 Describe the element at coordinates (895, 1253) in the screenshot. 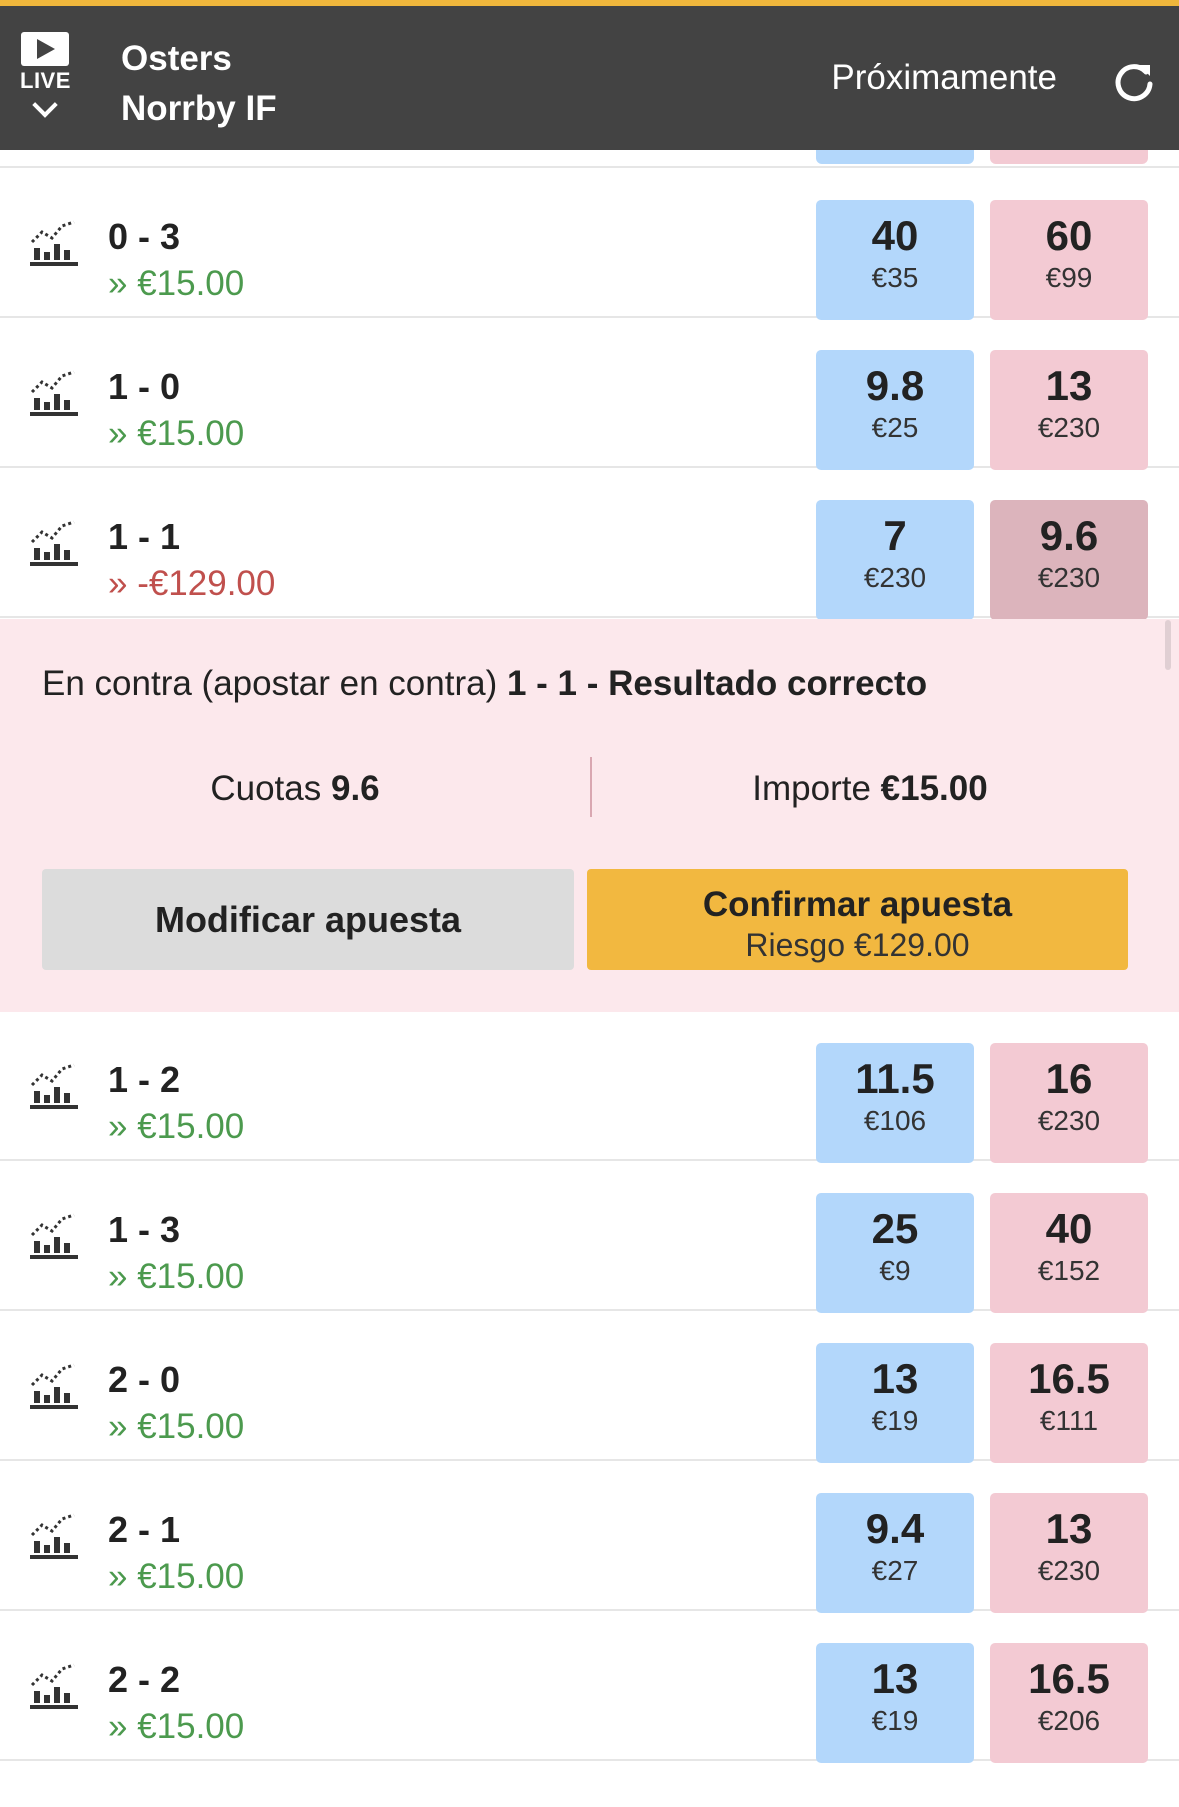

I see `back-odds-button: 25 €9` at that location.